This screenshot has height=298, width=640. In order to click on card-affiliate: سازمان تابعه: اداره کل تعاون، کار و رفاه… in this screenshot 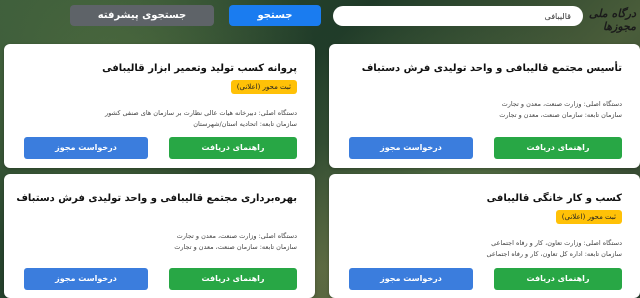, I will do `click(554, 254)`.